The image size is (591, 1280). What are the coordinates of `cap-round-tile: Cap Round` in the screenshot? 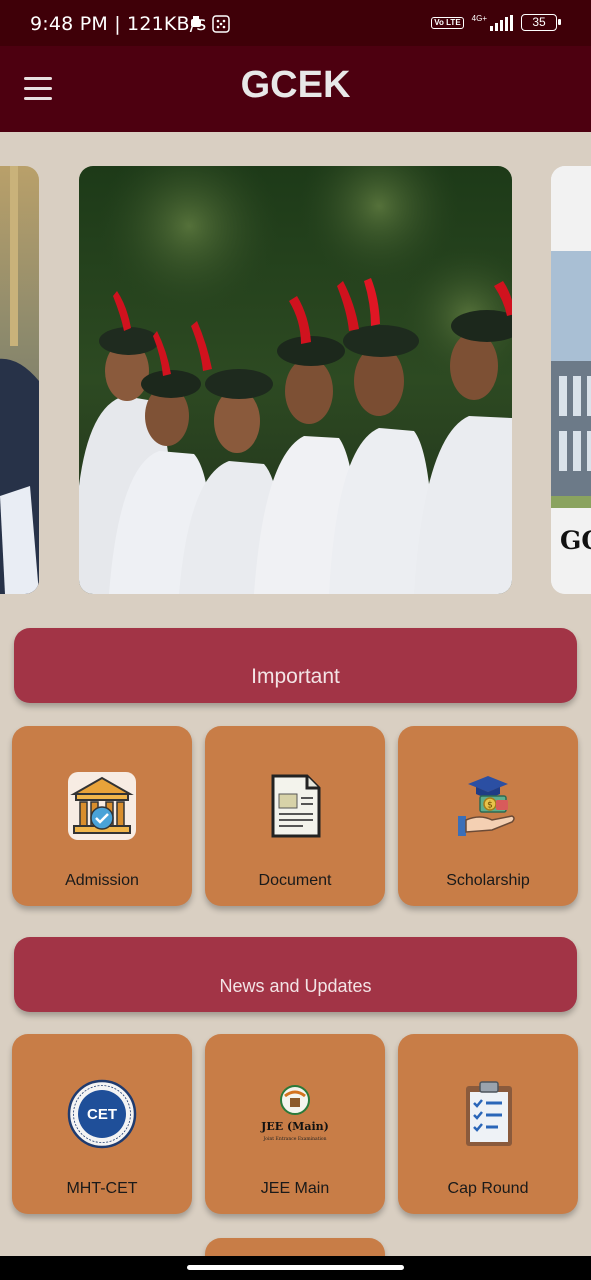 It's located at (488, 1124).